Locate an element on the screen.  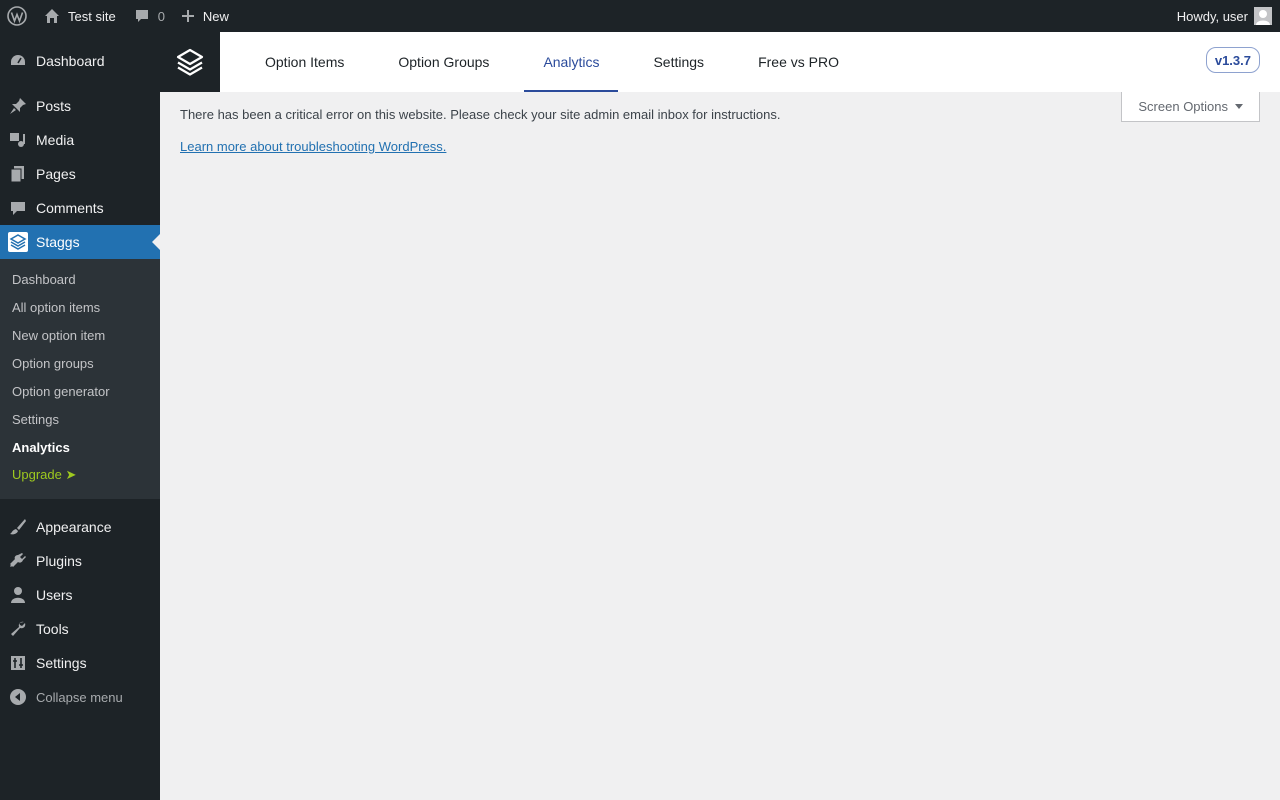
comments-link: 0 is located at coordinates (149, 16).